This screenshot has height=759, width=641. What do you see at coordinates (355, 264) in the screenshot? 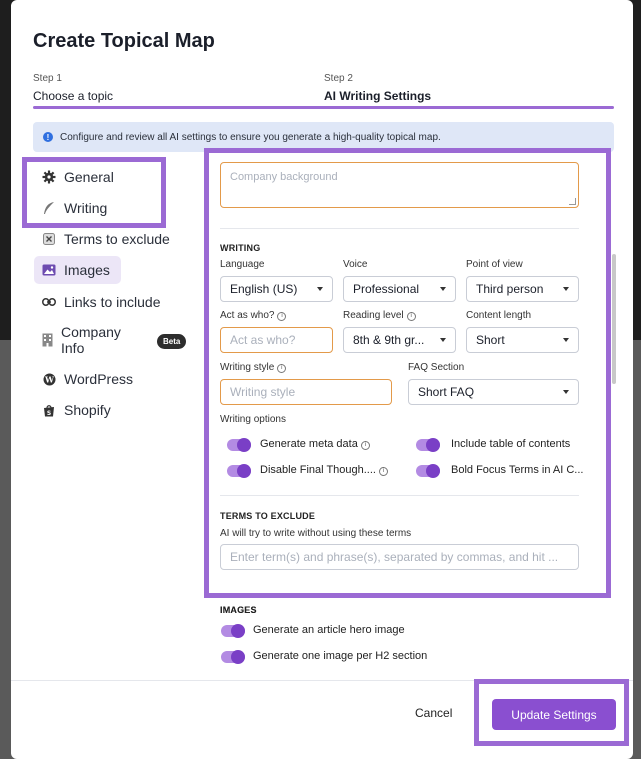
I see `voice-label: Voice` at bounding box center [355, 264].